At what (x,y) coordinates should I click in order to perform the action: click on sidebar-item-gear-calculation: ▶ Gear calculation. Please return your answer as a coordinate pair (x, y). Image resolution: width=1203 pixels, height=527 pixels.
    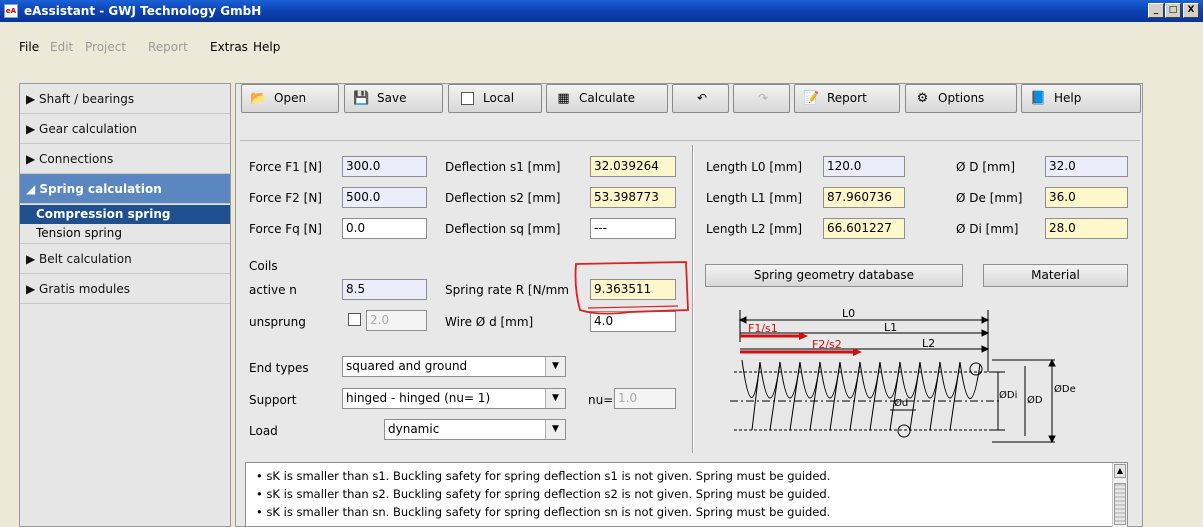
    Looking at the image, I should click on (125, 129).